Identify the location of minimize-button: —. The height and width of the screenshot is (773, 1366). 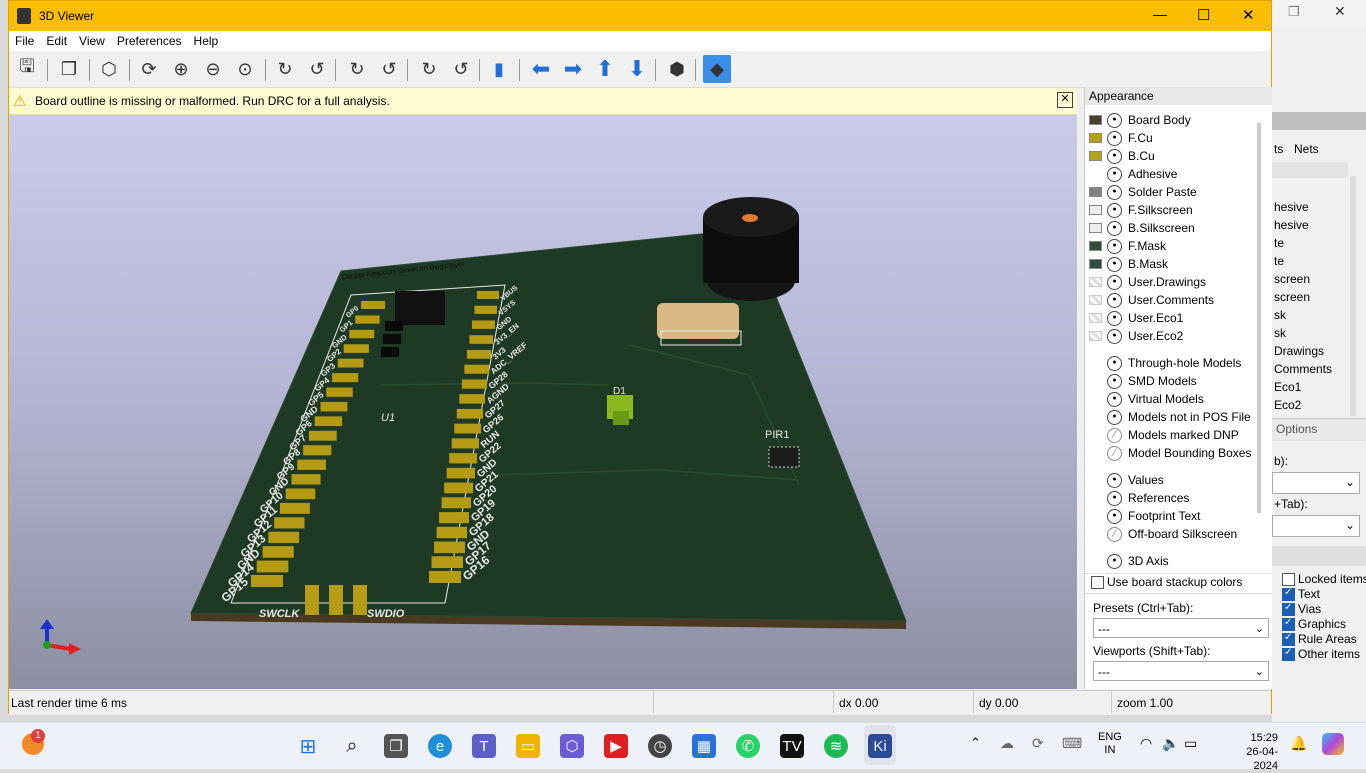
(1160, 14).